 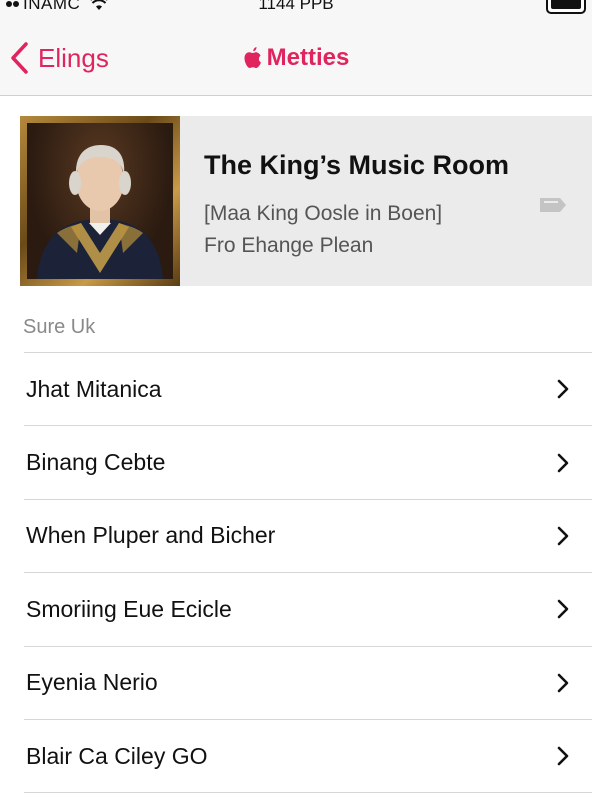 I want to click on portrait-image, so click(x=100, y=201).